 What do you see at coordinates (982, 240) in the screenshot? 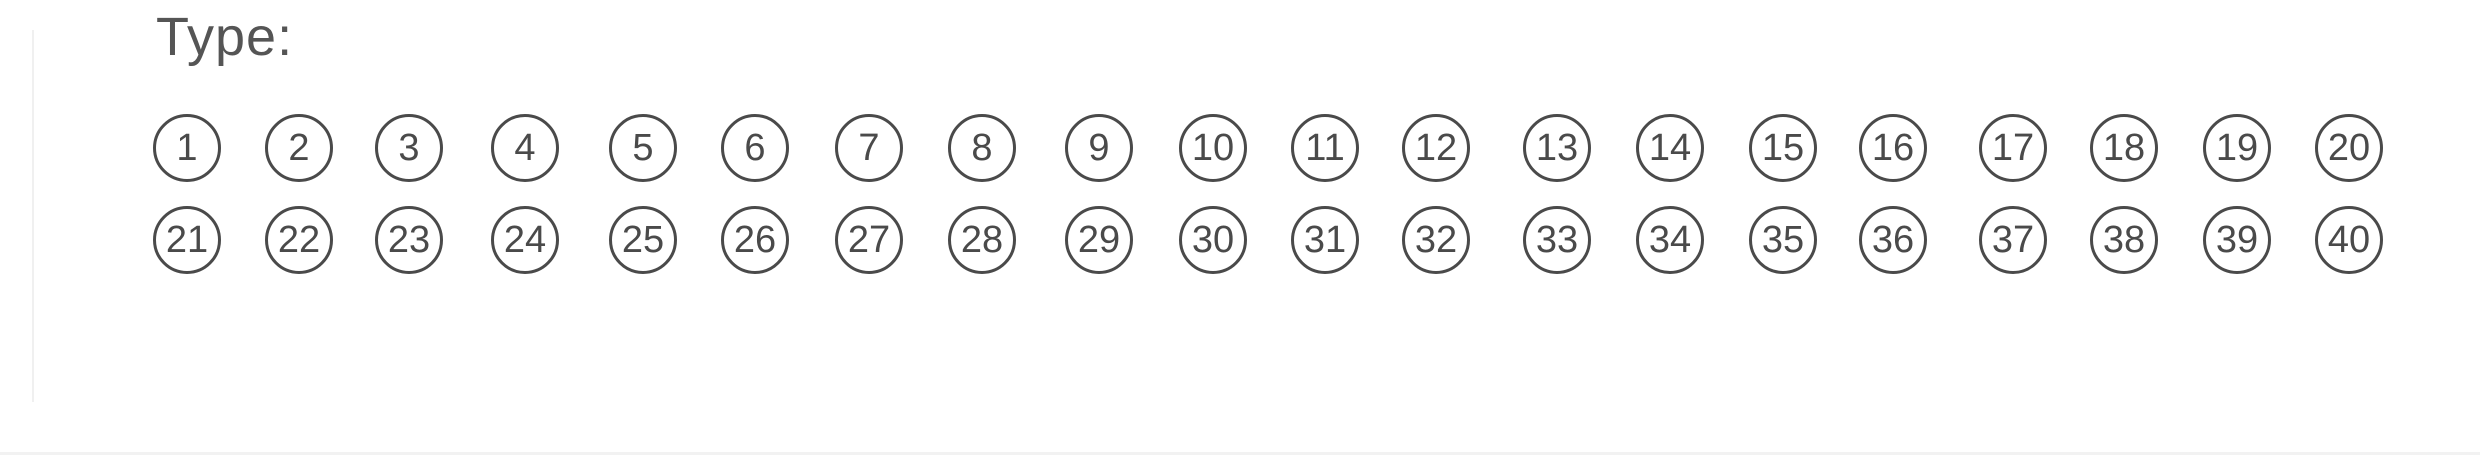
I see `type-option-bubble-28: 28` at bounding box center [982, 240].